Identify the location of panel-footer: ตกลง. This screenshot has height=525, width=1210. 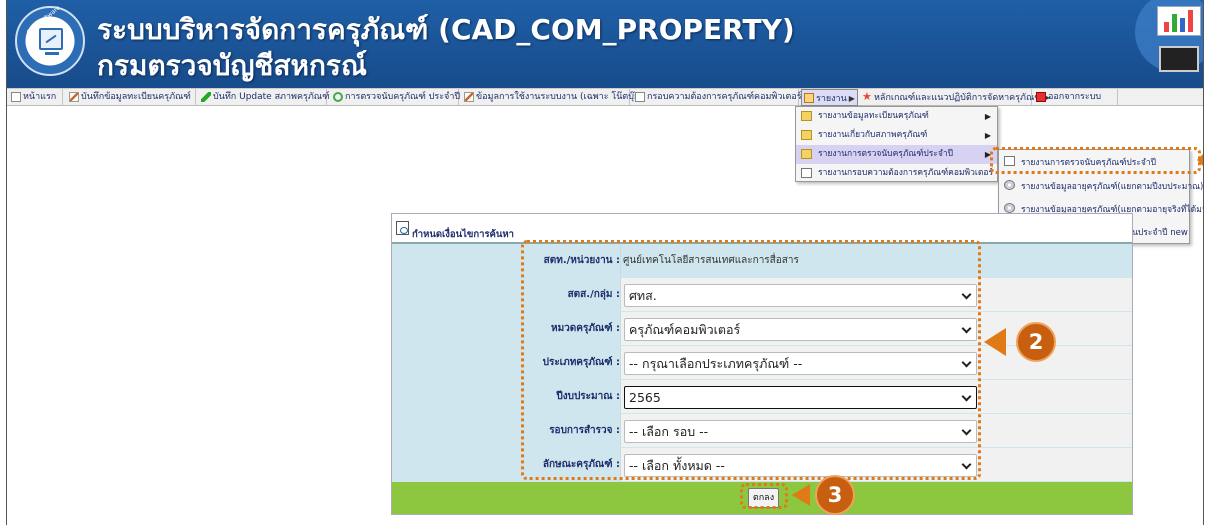
(762, 498).